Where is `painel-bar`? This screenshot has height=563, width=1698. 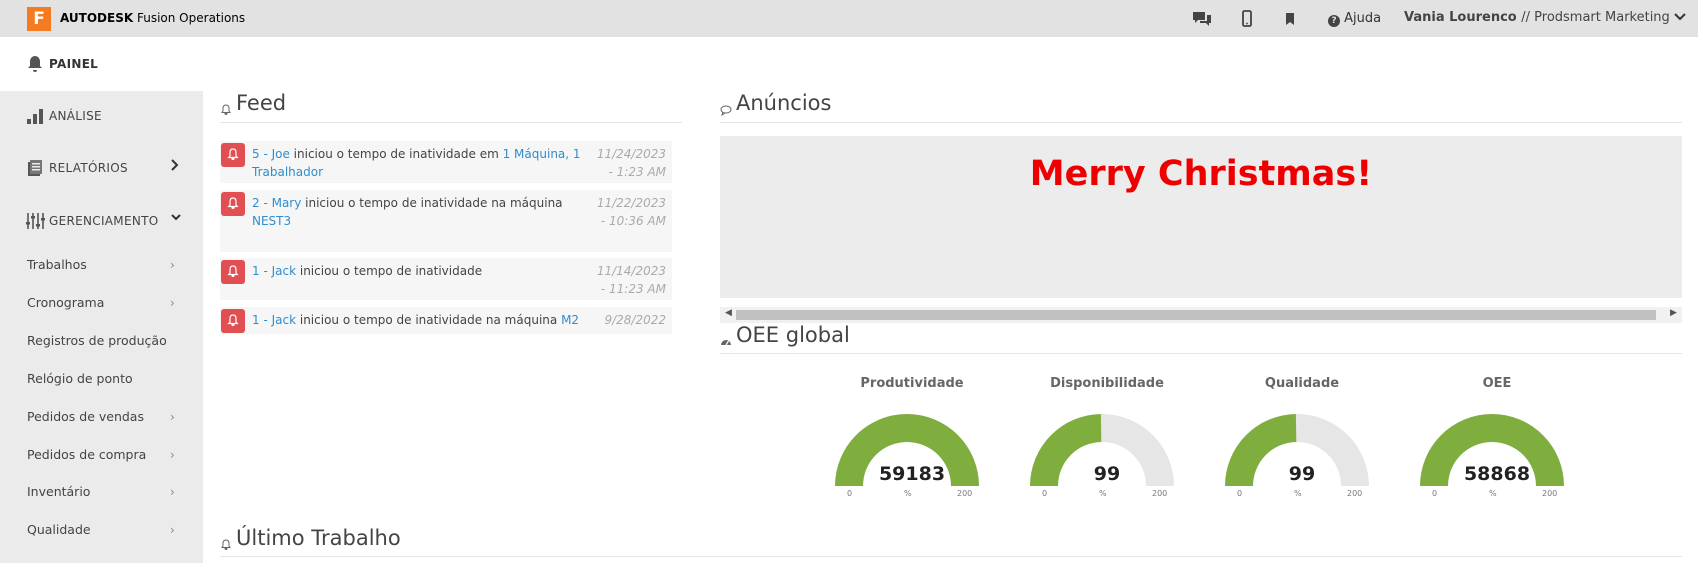 painel-bar is located at coordinates (849, 64).